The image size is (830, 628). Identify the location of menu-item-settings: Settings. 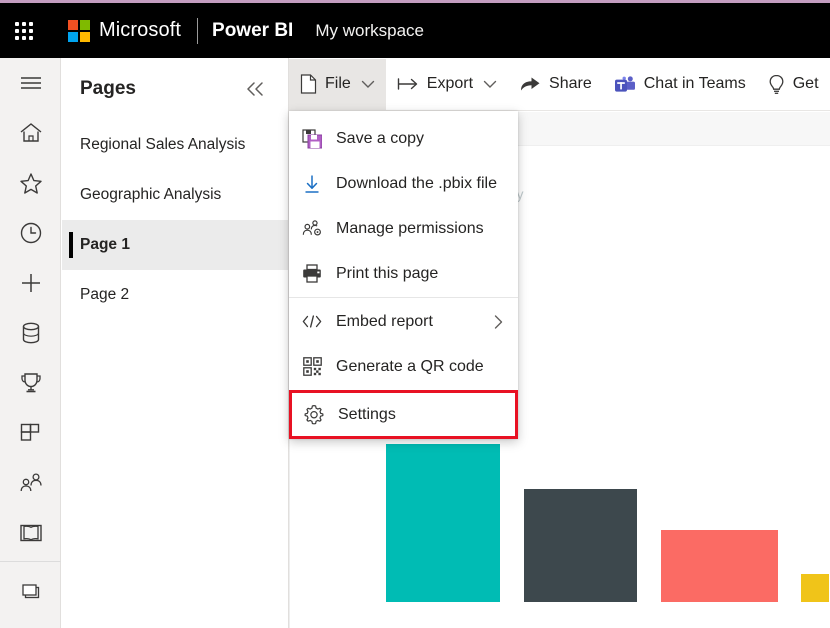
(403, 414).